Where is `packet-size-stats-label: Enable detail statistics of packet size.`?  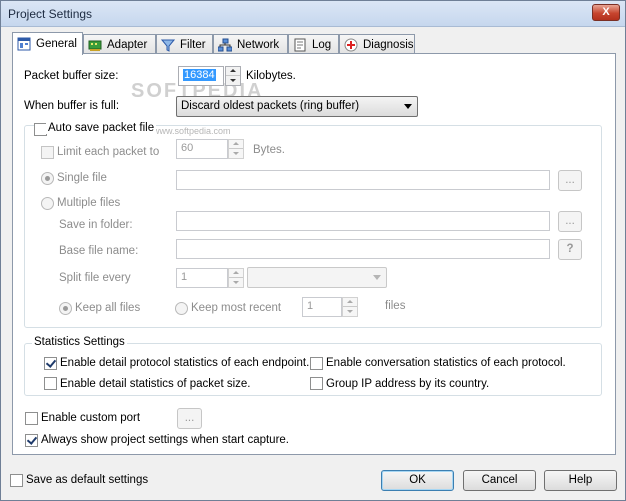 packet-size-stats-label: Enable detail statistics of packet size. is located at coordinates (155, 384).